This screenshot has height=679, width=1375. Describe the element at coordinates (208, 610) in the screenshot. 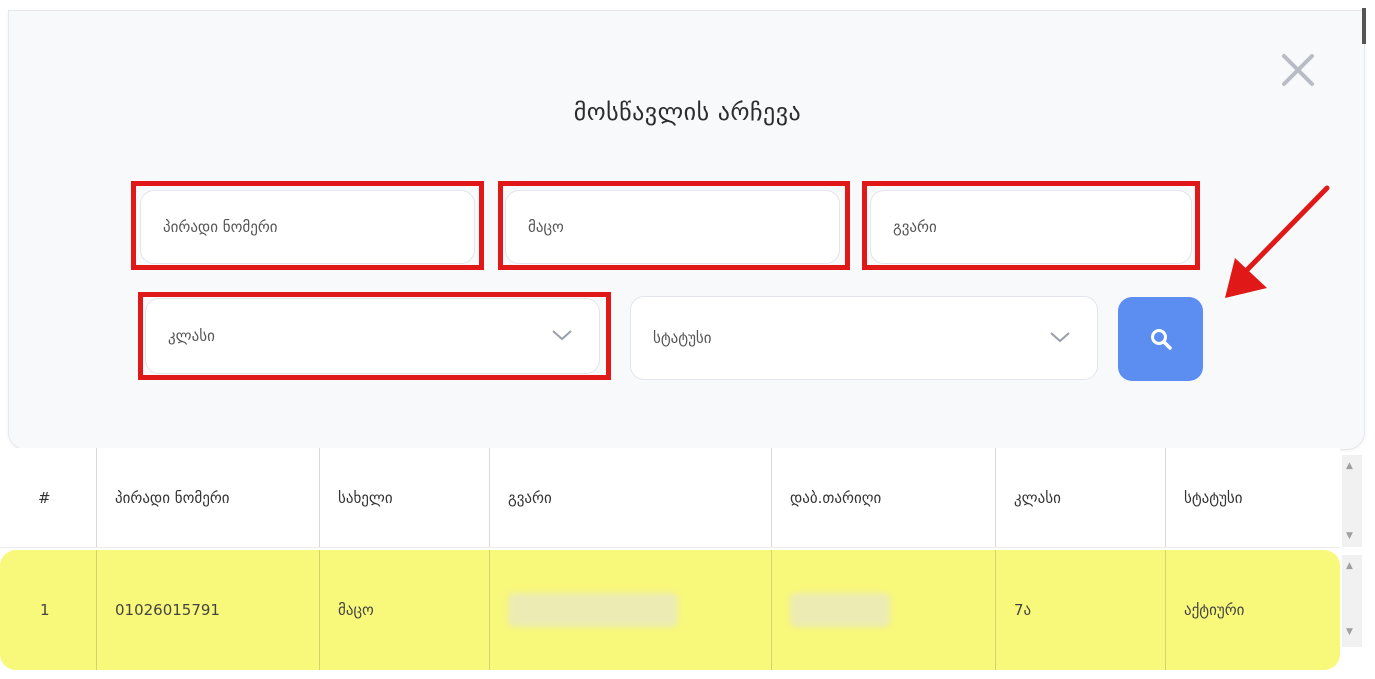

I see `row-personal-number: 01026015791` at that location.